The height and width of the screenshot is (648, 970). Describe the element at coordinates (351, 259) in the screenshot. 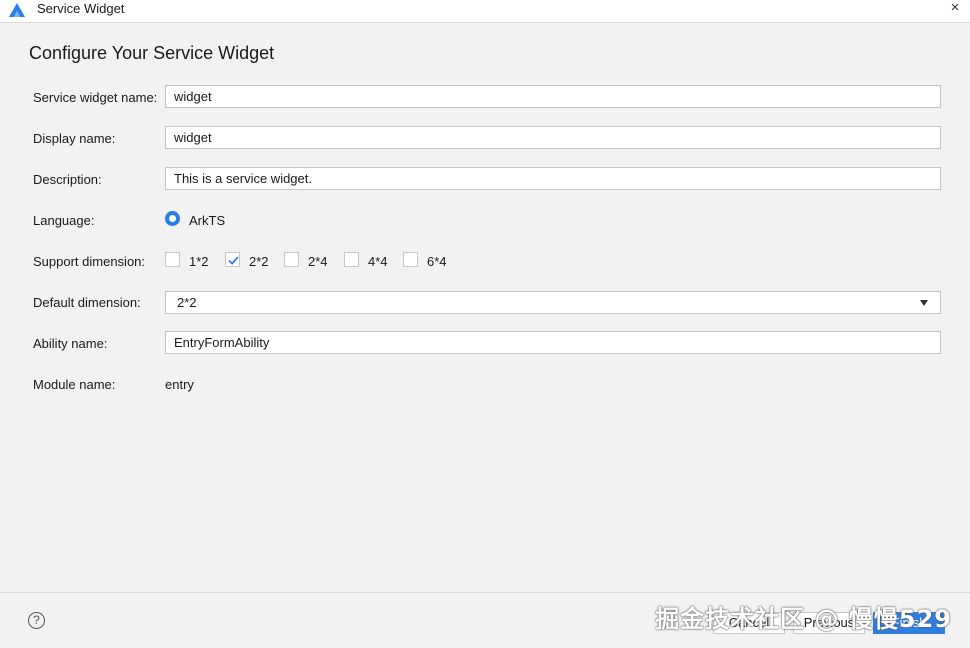

I see `dimension-checkbox-4x4` at that location.